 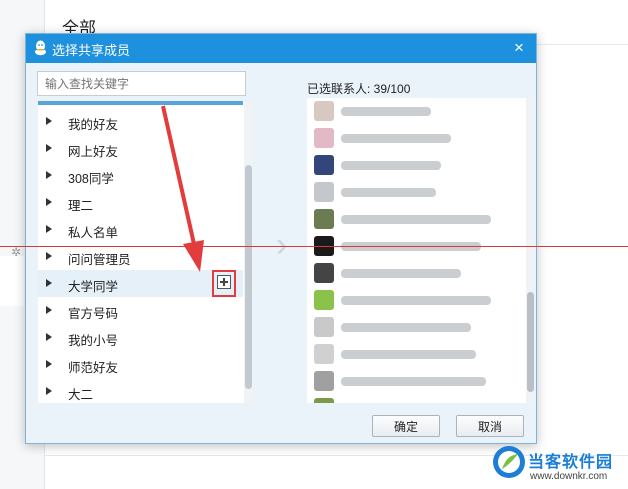 What do you see at coordinates (182, 188) in the screenshot?
I see `annotation-arrow` at bounding box center [182, 188].